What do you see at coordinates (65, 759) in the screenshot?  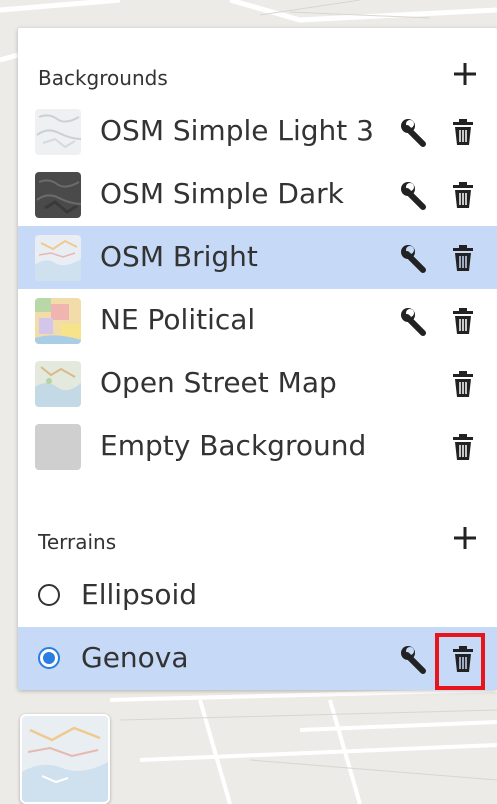 I see `background-switcher-thumbnail` at bounding box center [65, 759].